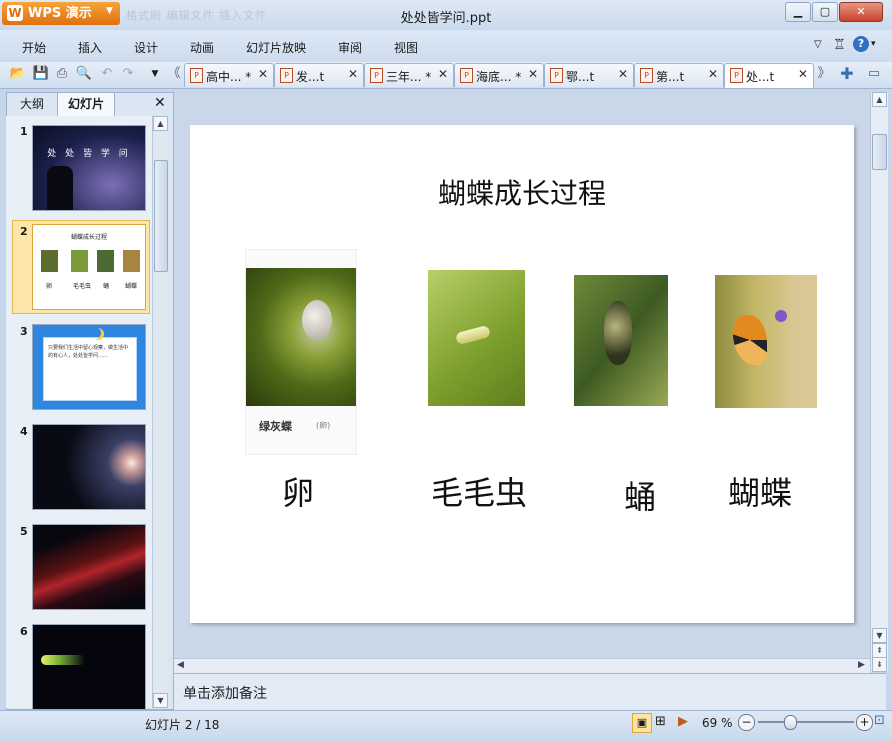  Describe the element at coordinates (861, 665) in the screenshot. I see `scroll-right-icon: ▶` at that location.